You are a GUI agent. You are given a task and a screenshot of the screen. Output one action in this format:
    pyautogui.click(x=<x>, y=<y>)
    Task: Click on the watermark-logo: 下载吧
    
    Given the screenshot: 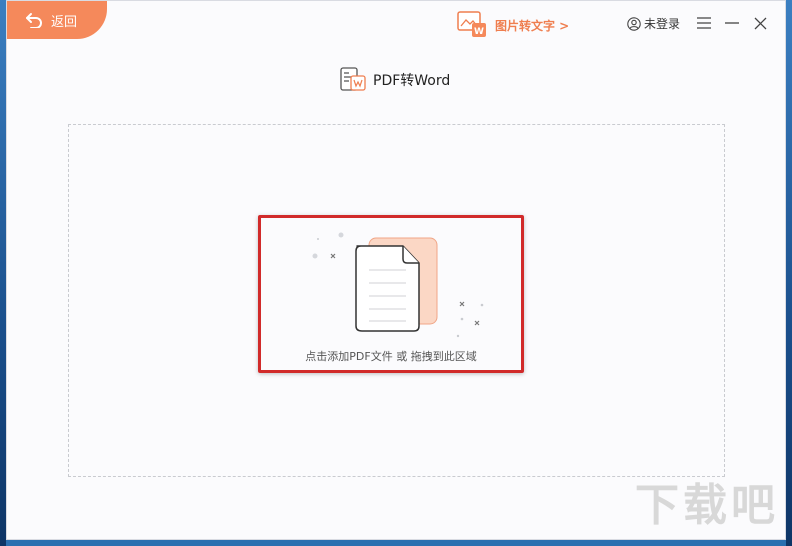 What is the action you would take?
    pyautogui.click(x=707, y=505)
    